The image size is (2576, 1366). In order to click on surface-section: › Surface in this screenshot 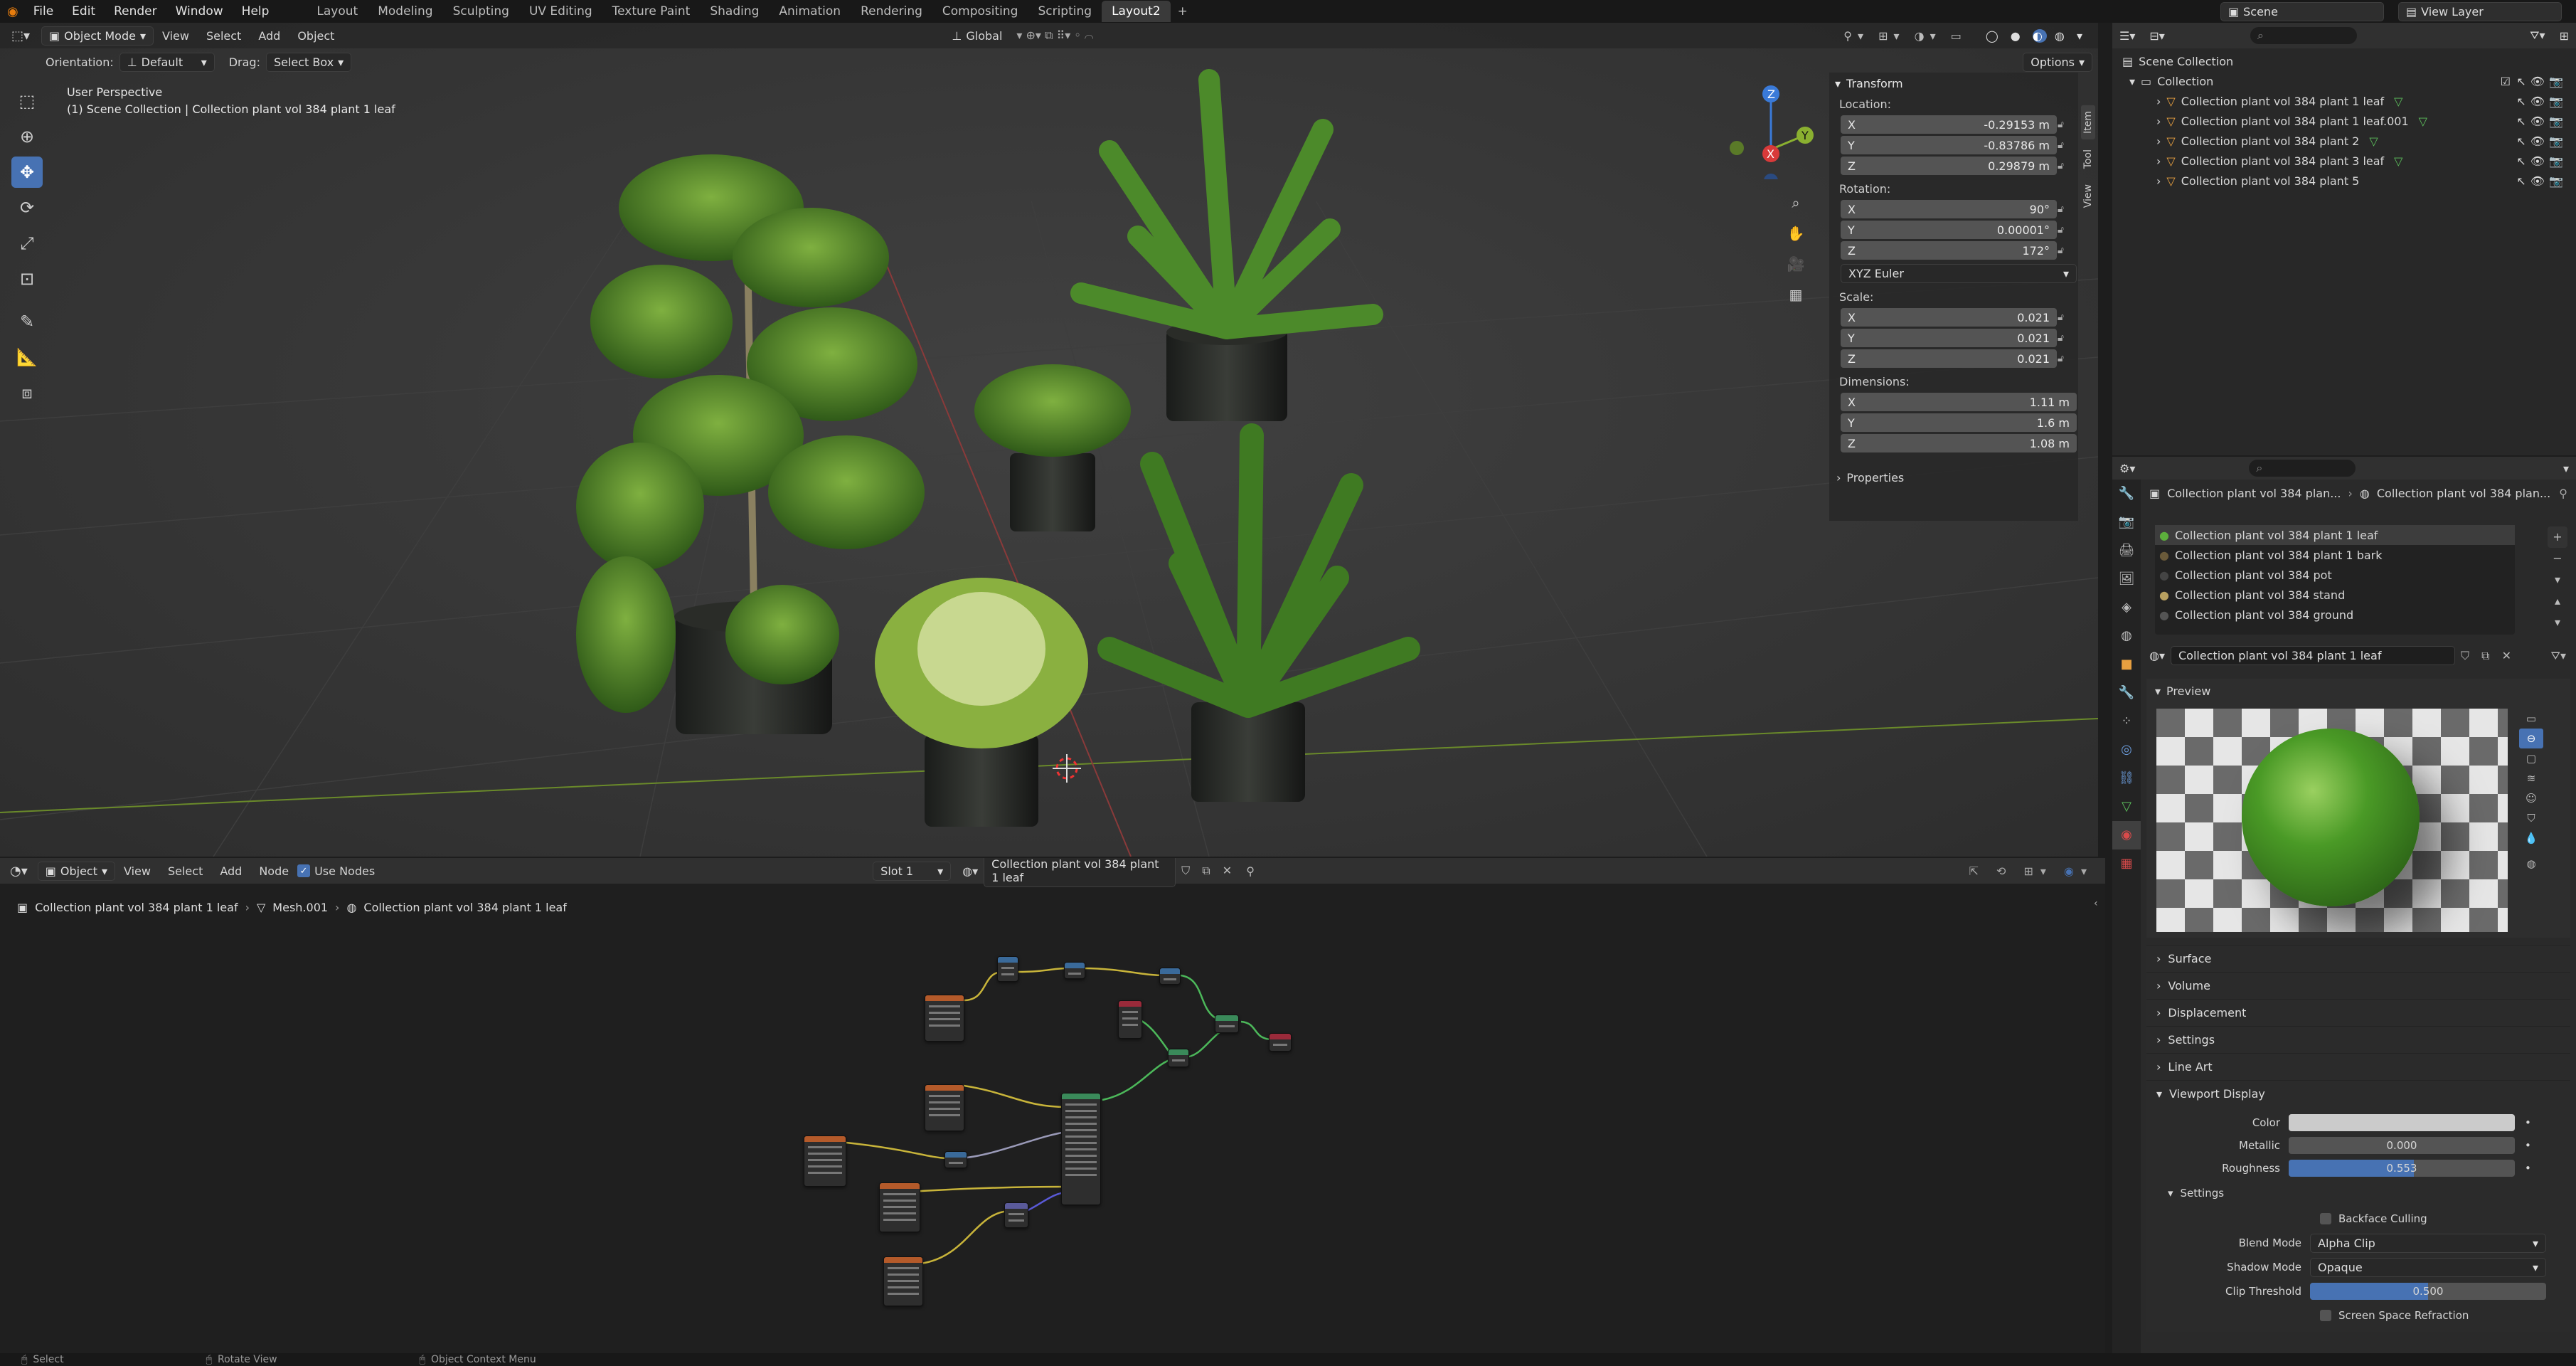, I will do `click(2358, 958)`.